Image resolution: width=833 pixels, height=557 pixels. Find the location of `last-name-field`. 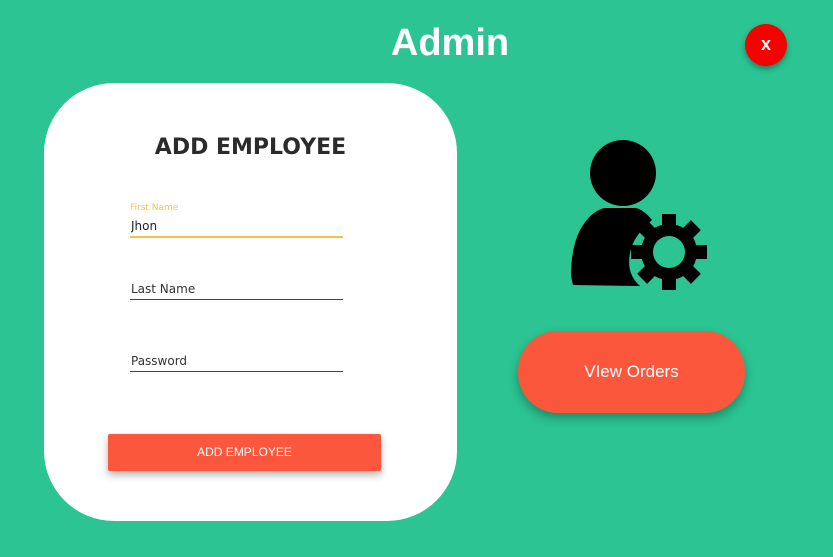

last-name-field is located at coordinates (236, 283).